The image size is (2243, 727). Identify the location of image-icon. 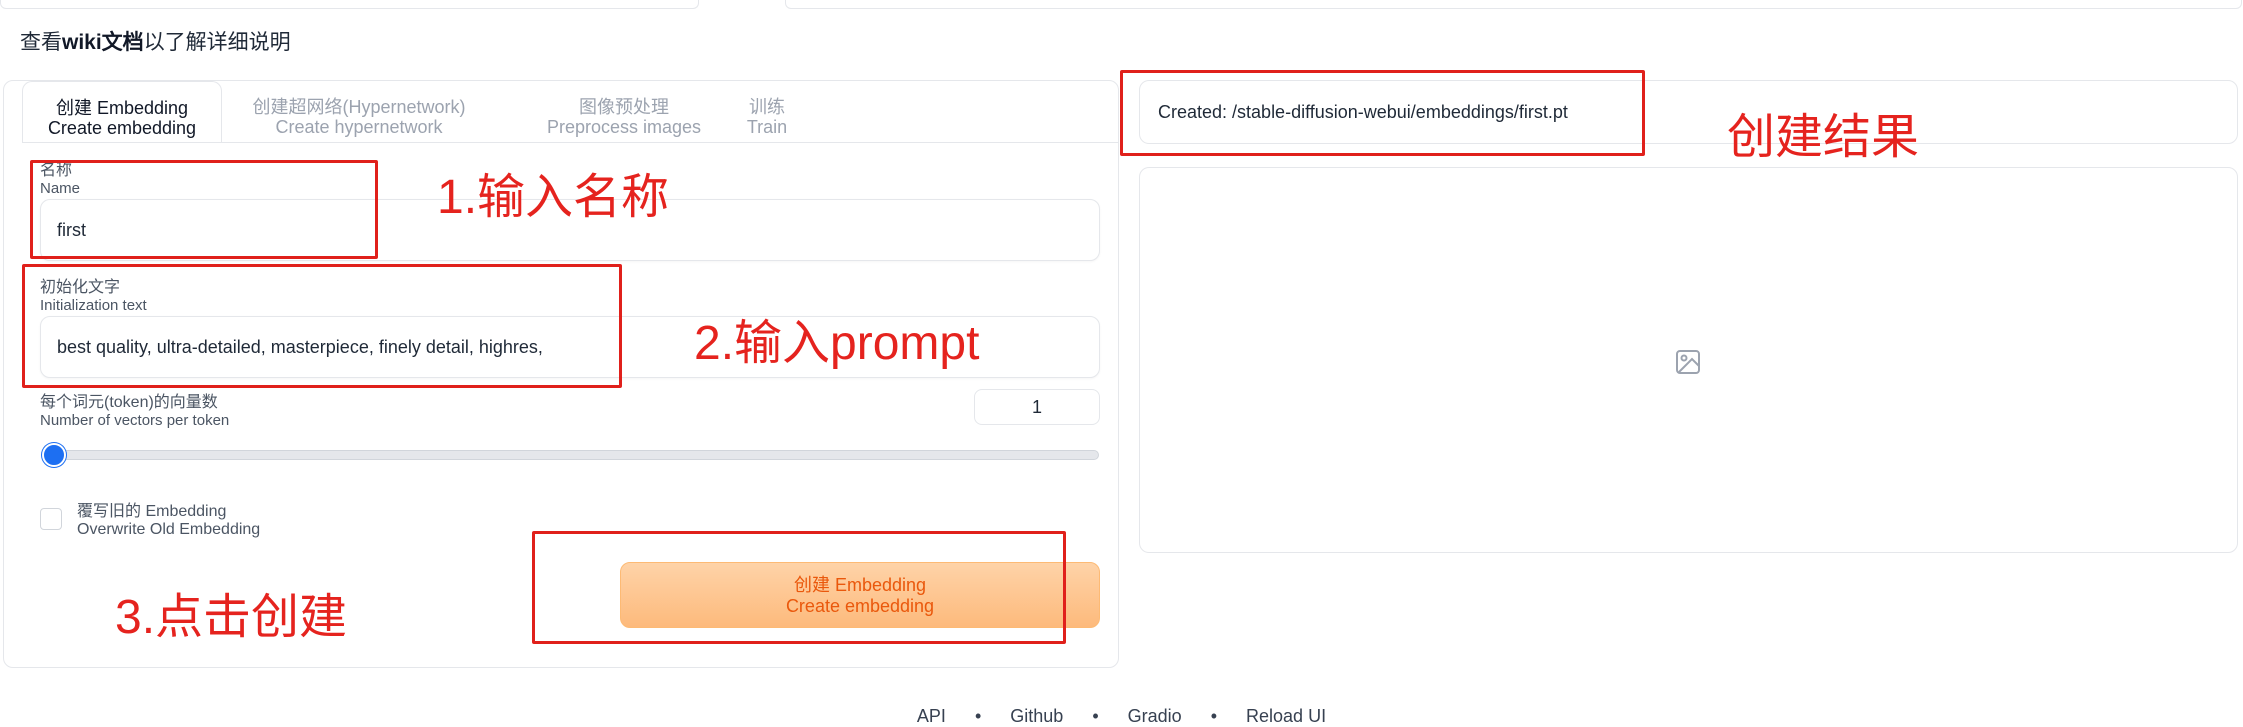
(1688, 362).